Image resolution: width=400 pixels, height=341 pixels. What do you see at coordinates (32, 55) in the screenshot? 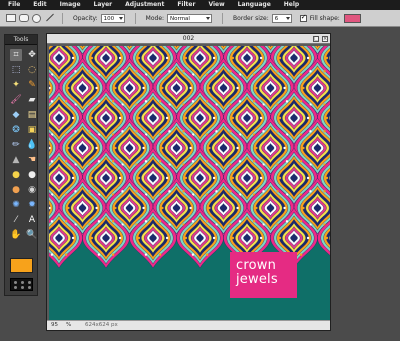
I see `move-icon: ✥` at bounding box center [32, 55].